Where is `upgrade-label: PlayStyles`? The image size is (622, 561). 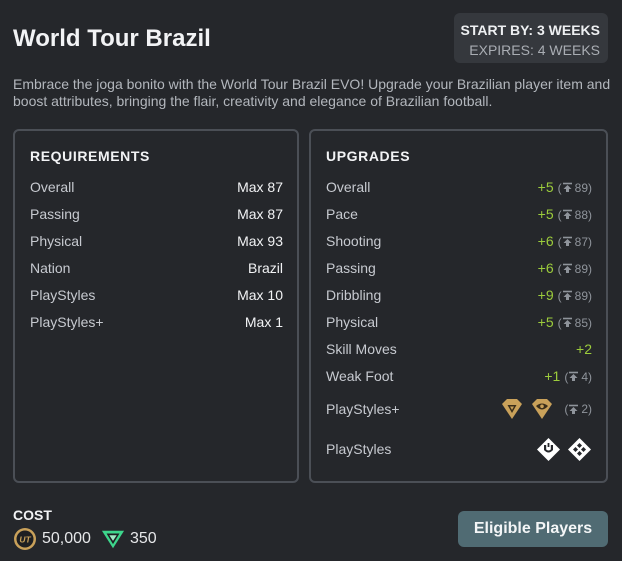
upgrade-label: PlayStyles is located at coordinates (359, 449).